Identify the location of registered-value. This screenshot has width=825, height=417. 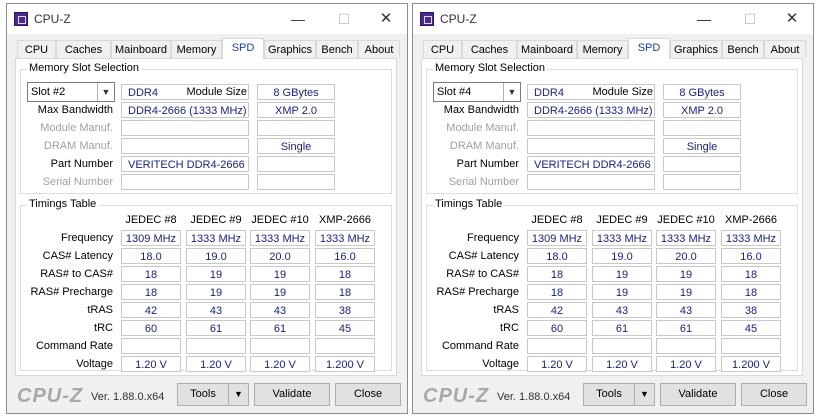
(702, 182).